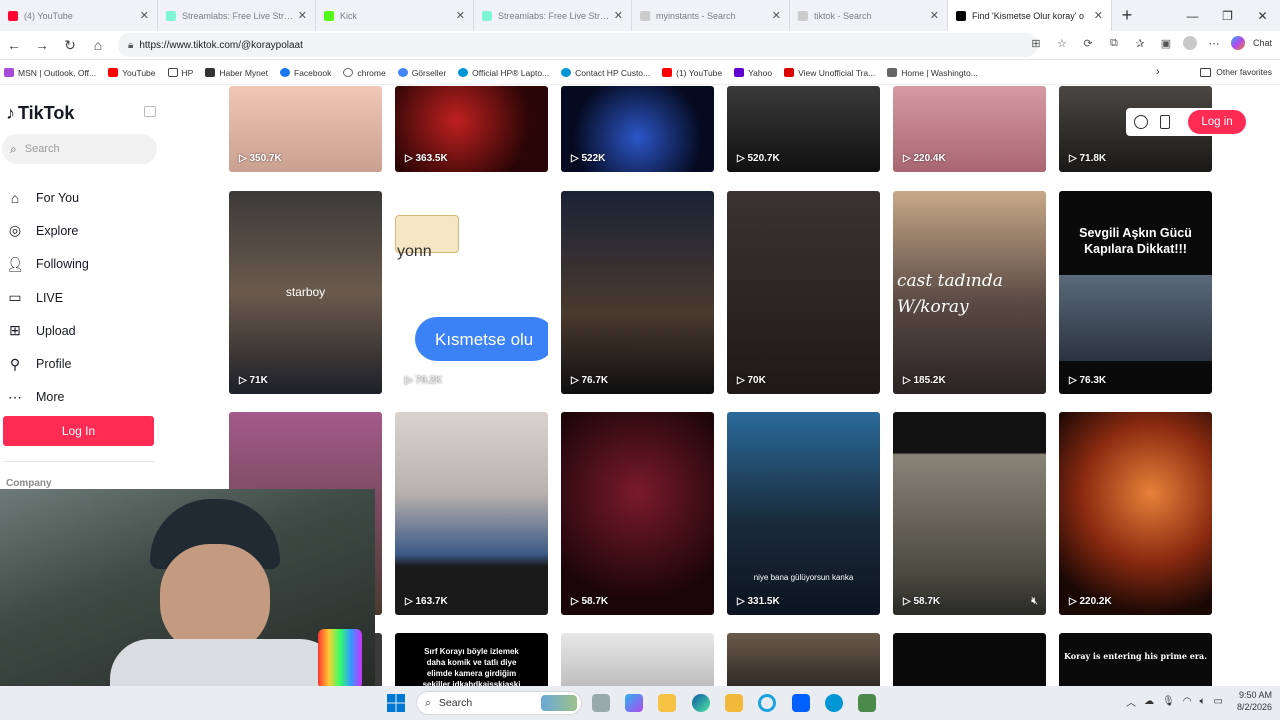 The image size is (1280, 720). Describe the element at coordinates (70, 45) in the screenshot. I see `refresh-icon: ↻` at that location.